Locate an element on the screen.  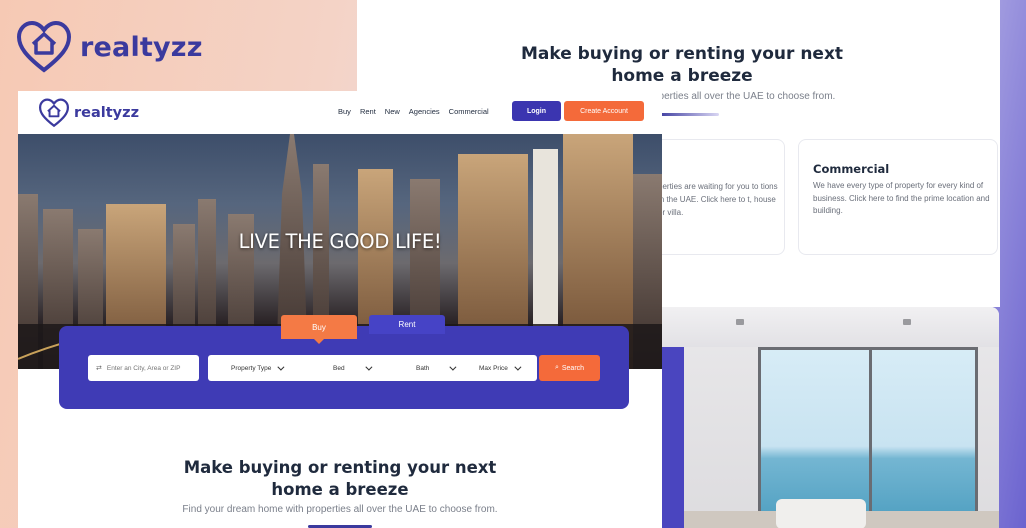
nav-brand: realtyzz is located at coordinates (88, 113).